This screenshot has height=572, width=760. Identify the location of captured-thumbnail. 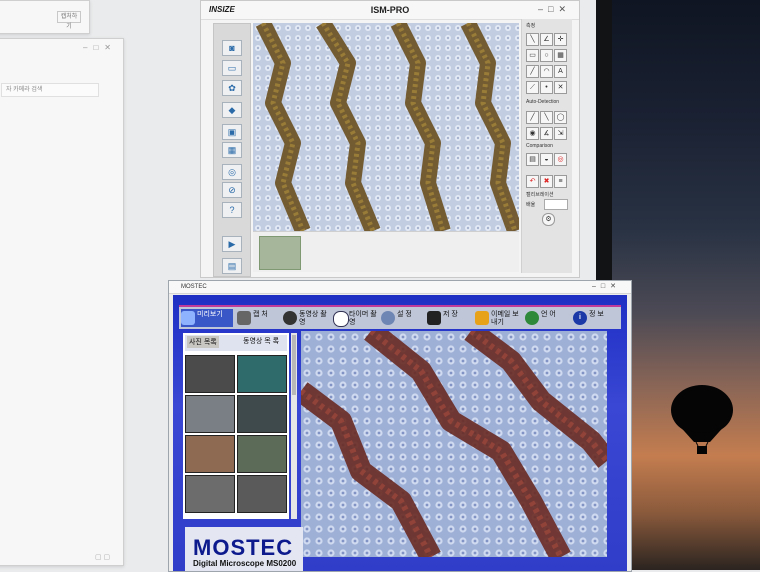
(280, 253).